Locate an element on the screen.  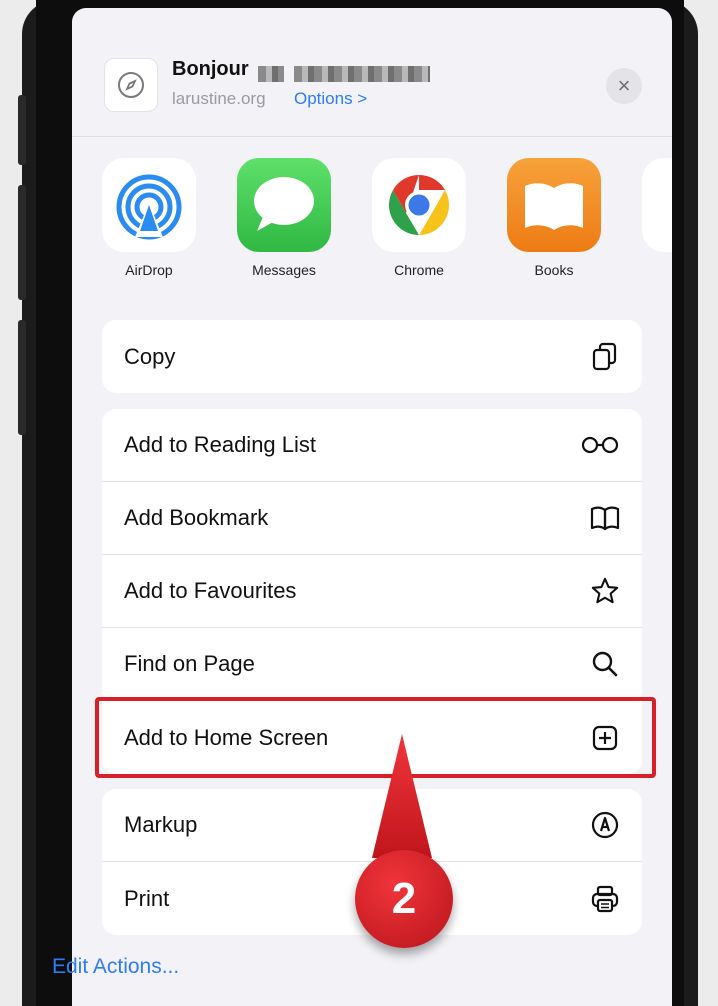
share-app-more is located at coordinates (657, 205).